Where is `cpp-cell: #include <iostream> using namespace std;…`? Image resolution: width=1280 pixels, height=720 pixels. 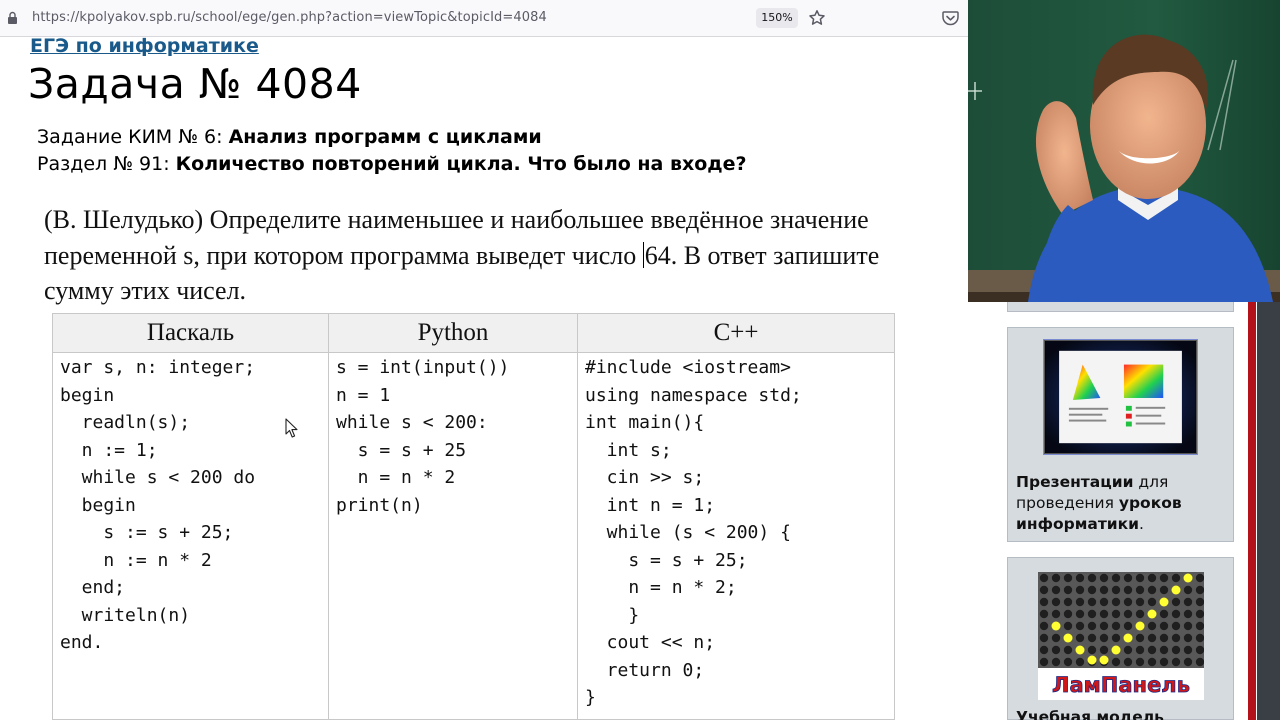 cpp-cell: #include <iostream> using namespace std;… is located at coordinates (736, 536).